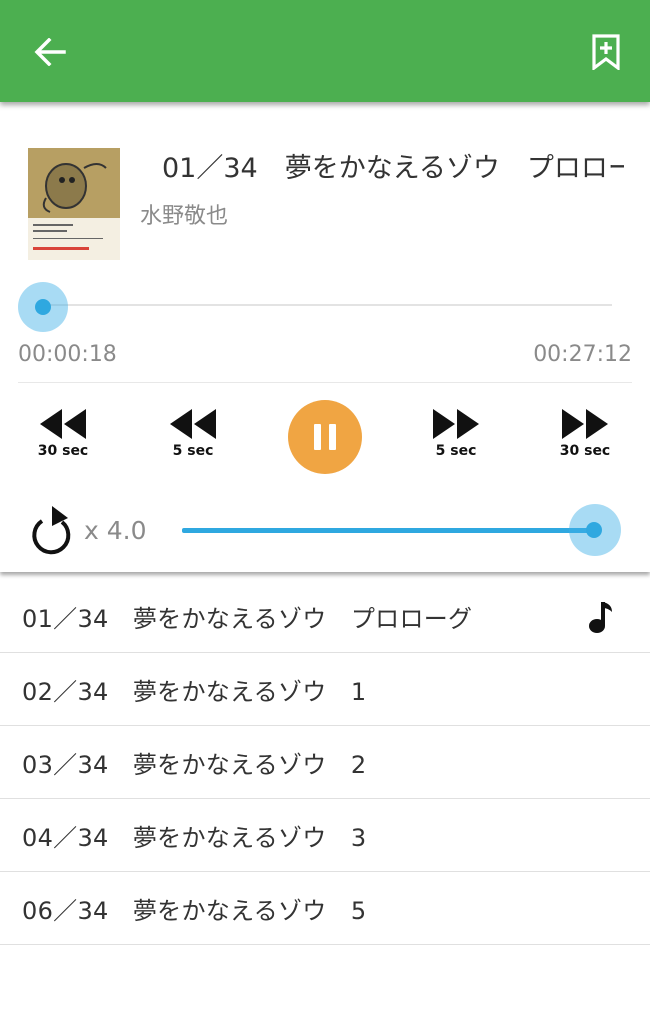 This screenshot has height=1024, width=650. What do you see at coordinates (594, 530) in the screenshot?
I see `speed-thumb` at bounding box center [594, 530].